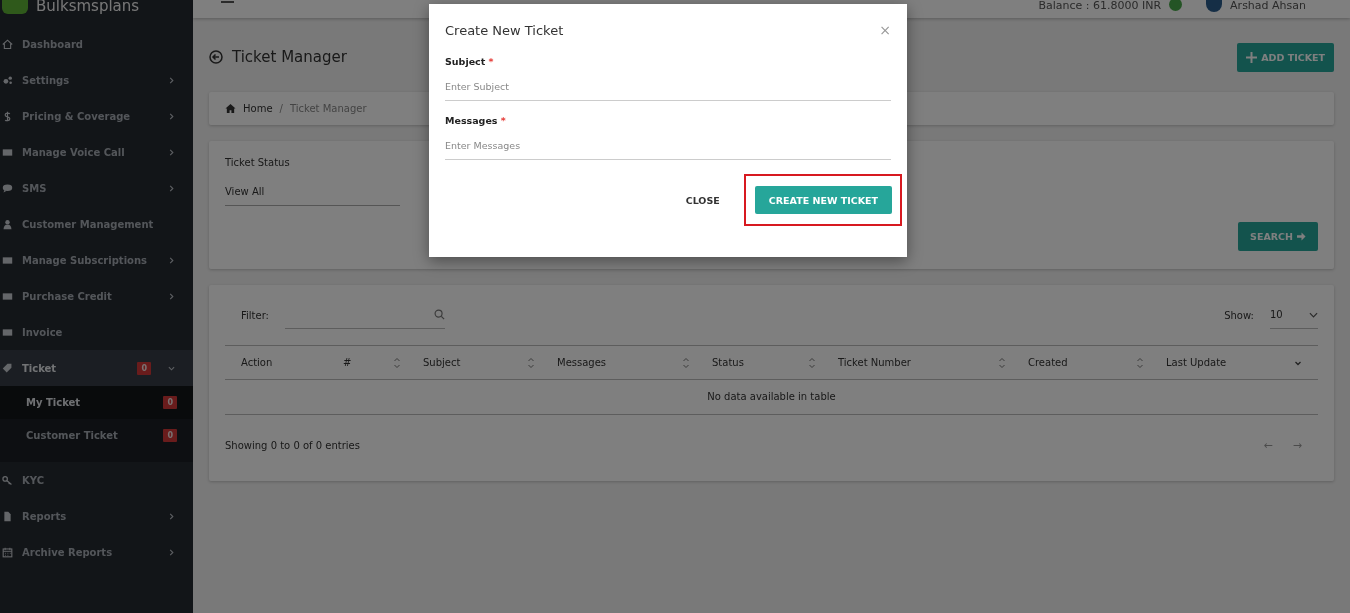 This screenshot has width=1350, height=613. I want to click on gears-icon, so click(7, 80).